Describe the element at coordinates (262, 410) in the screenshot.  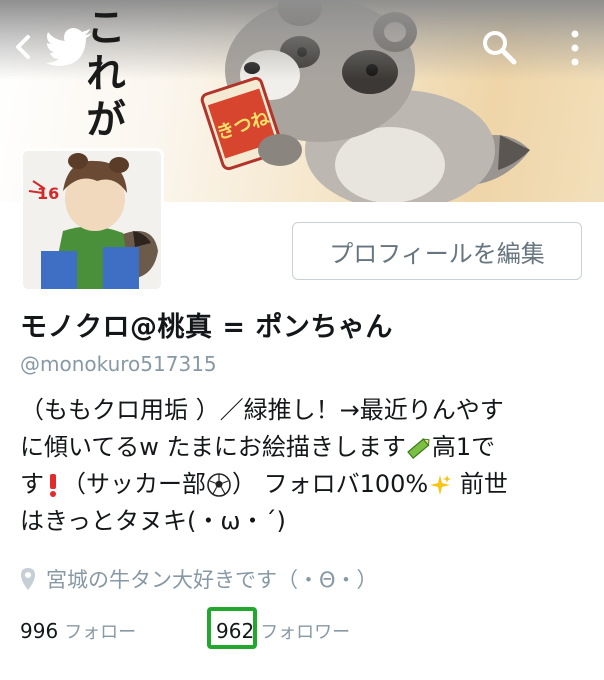
I see `bio-line: （ももクロ用垢 ）／緑推し！→最近りんやす` at that location.